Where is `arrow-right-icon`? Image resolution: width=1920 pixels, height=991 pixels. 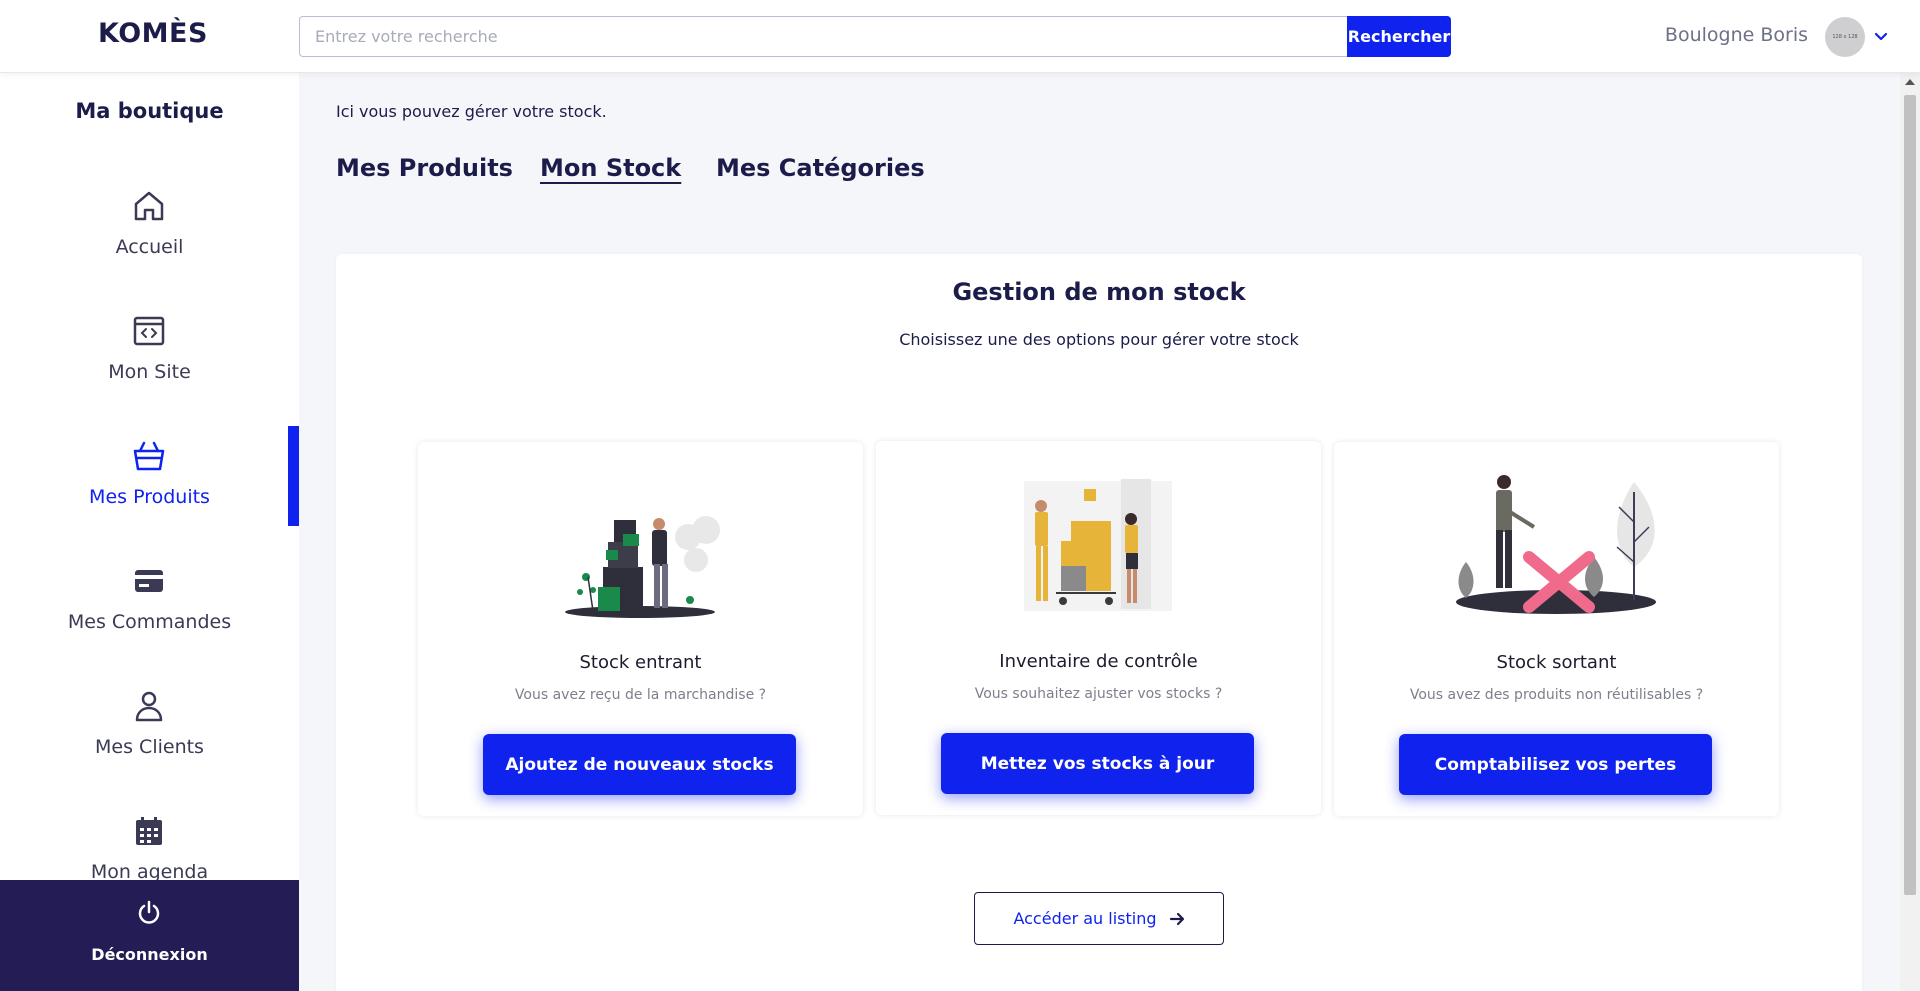 arrow-right-icon is located at coordinates (1176, 918).